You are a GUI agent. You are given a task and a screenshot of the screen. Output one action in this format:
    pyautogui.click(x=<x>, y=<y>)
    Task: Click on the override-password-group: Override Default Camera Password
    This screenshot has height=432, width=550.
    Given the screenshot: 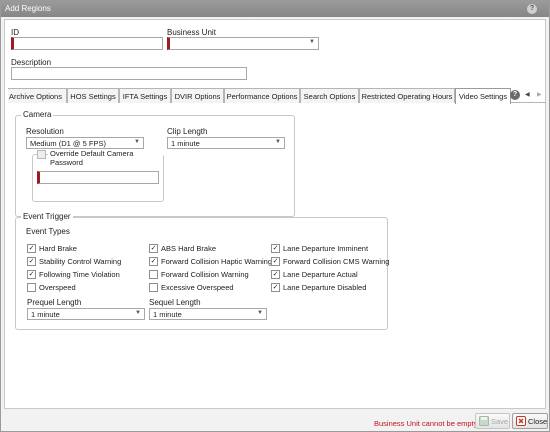 What is the action you would take?
    pyautogui.click(x=98, y=175)
    